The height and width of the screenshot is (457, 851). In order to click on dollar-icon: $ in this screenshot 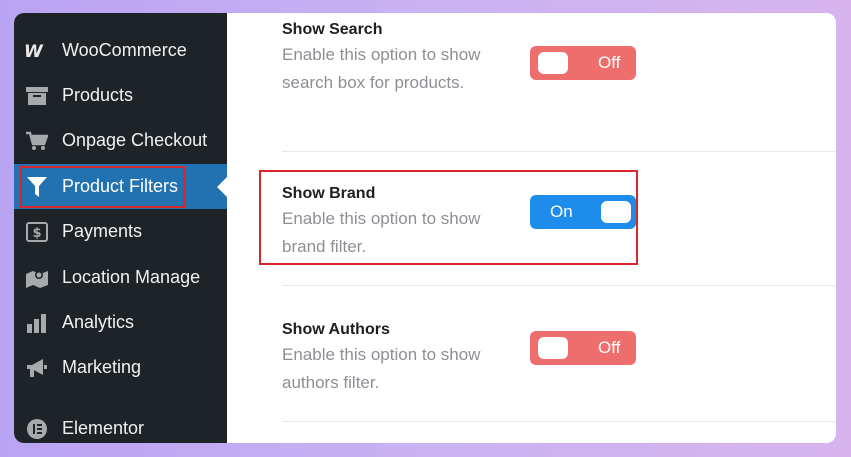, I will do `click(37, 232)`.